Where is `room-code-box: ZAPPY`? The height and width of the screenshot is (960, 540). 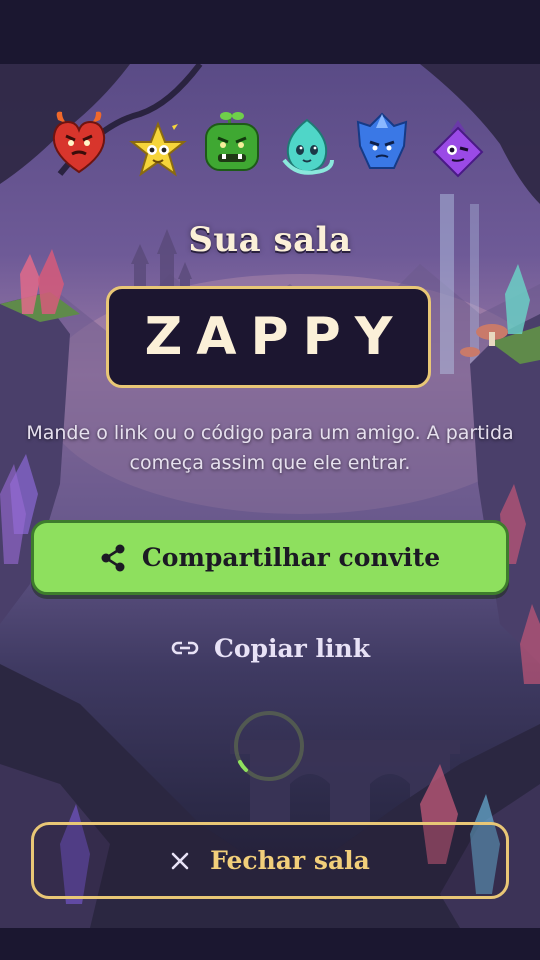
room-code-box: ZAPPY is located at coordinates (268, 337).